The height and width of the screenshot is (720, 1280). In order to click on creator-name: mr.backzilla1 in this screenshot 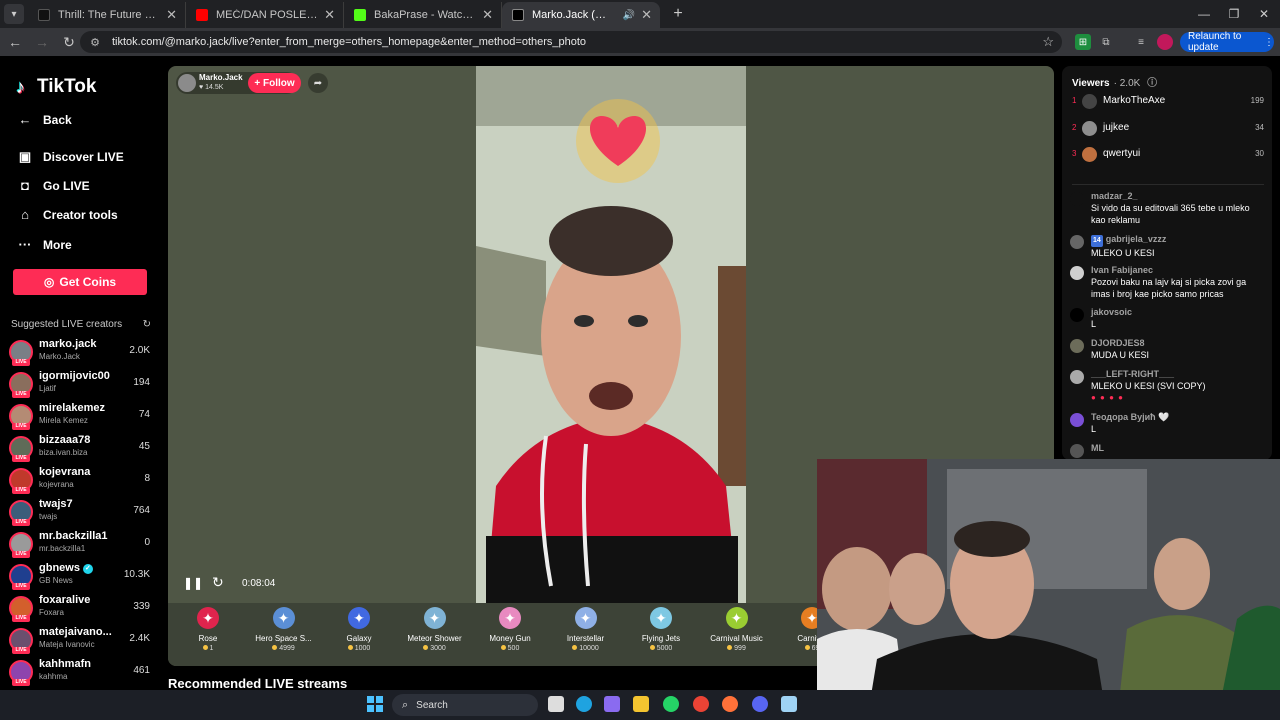, I will do `click(82, 536)`.